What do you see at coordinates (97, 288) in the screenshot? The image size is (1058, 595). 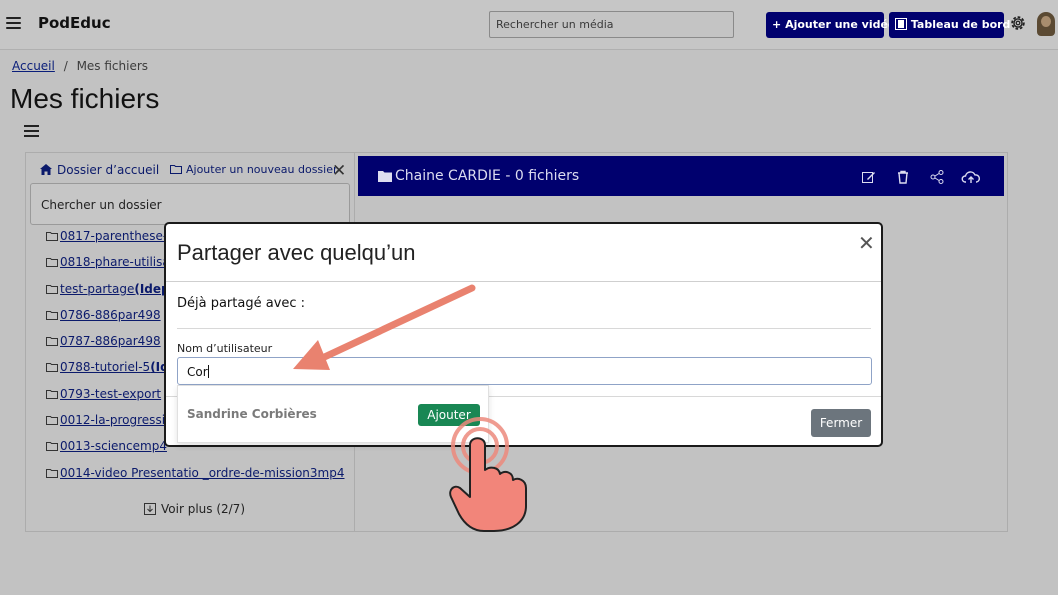 I see `folder-label: test-partage` at bounding box center [97, 288].